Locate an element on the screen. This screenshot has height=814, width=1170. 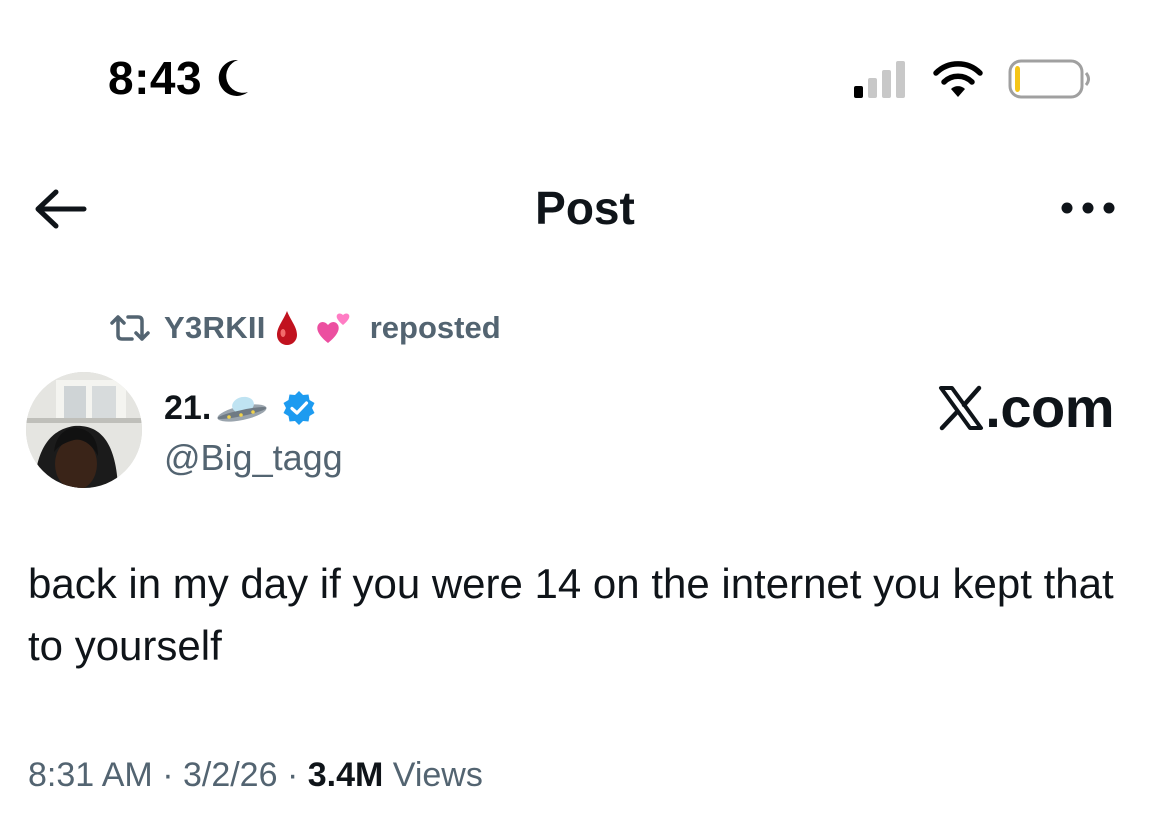
signal-icon is located at coordinates (879, 79).